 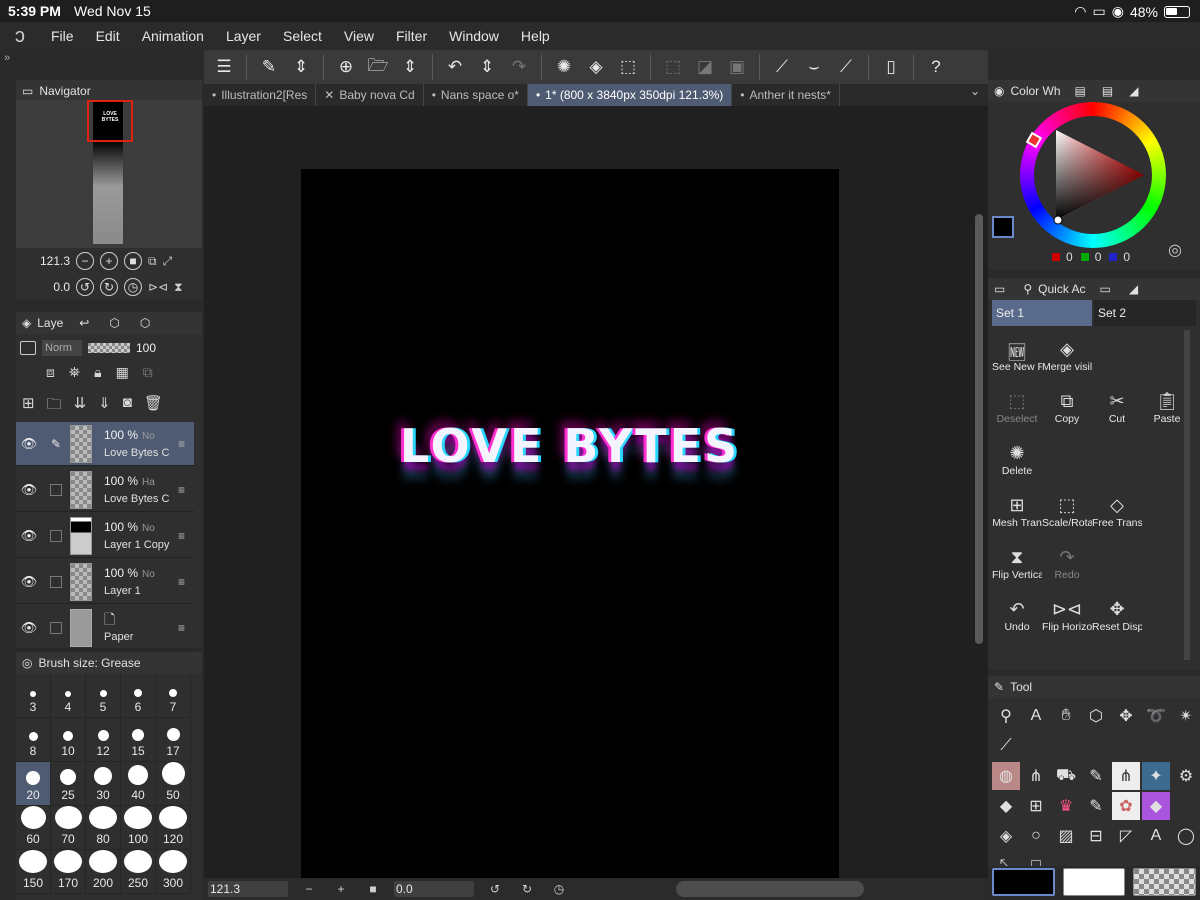 I want to click on invert-selection-icon: ◪, so click(x=705, y=67).